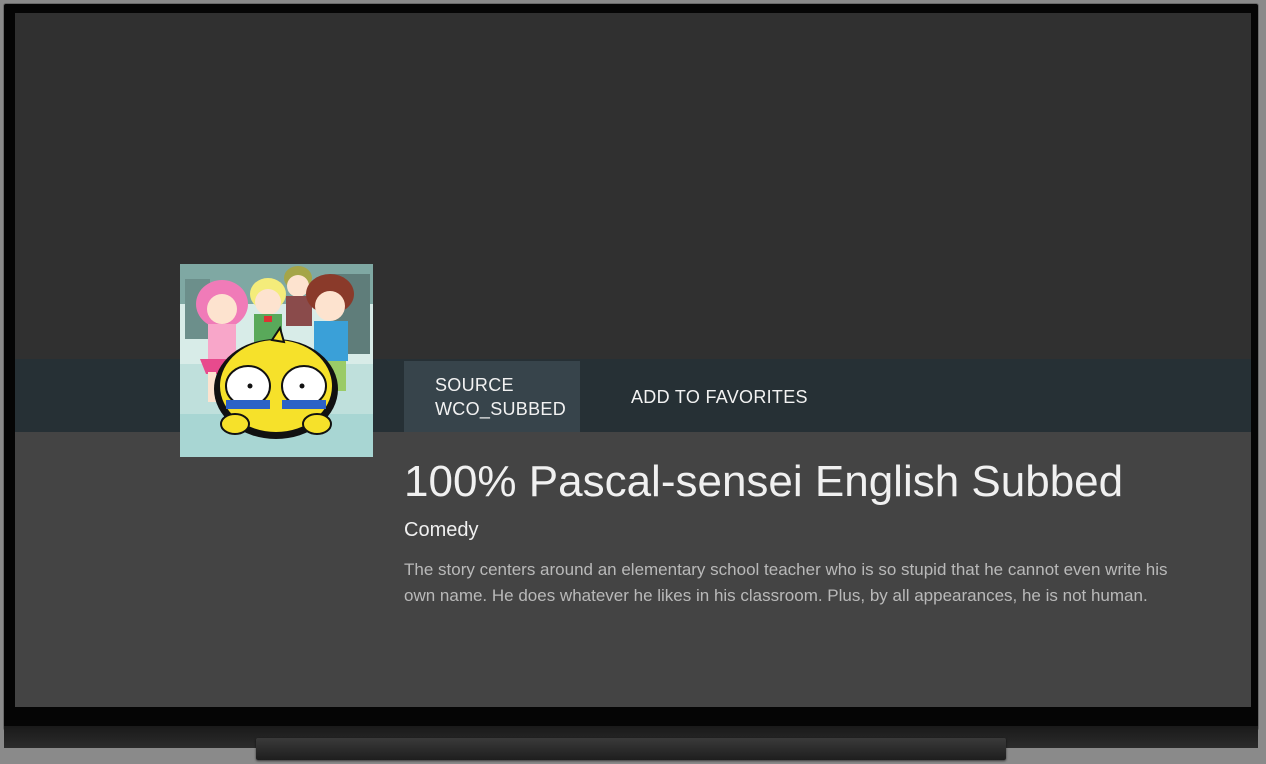 This screenshot has height=764, width=1266. Describe the element at coordinates (719, 396) in the screenshot. I see `add-to-favorites-label: ADD TO FAVORITES` at that location.